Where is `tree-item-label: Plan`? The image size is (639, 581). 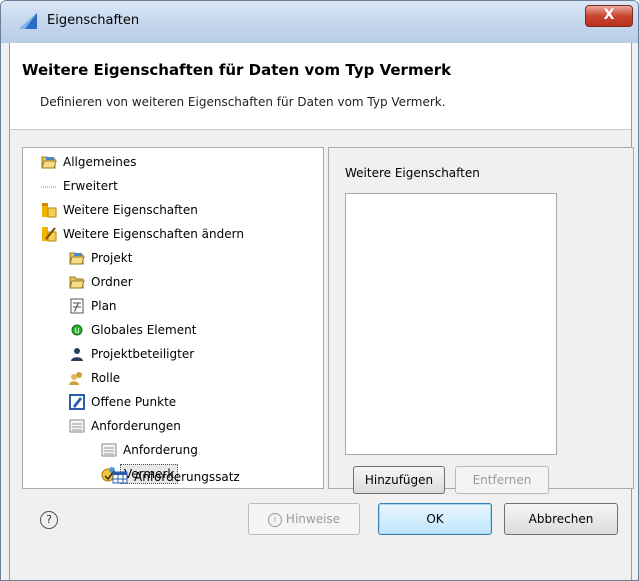 tree-item-label: Plan is located at coordinates (104, 306).